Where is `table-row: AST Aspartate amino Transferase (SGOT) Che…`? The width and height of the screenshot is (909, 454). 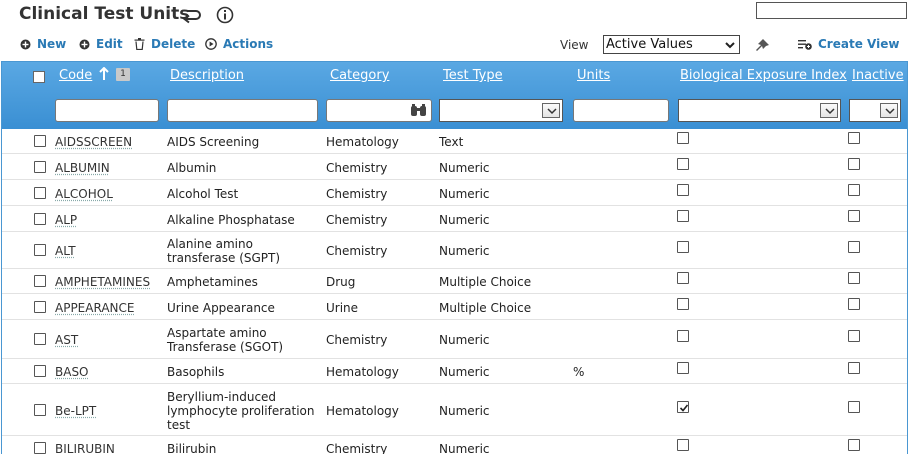
table-row: AST Aspartate amino Transferase (SGOT) Che… is located at coordinates (454, 340).